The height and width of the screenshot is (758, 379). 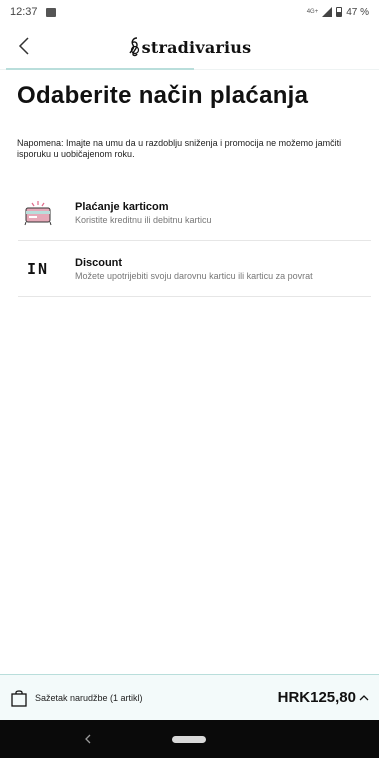 What do you see at coordinates (316, 697) in the screenshot?
I see `order-total: HRK125,80` at bounding box center [316, 697].